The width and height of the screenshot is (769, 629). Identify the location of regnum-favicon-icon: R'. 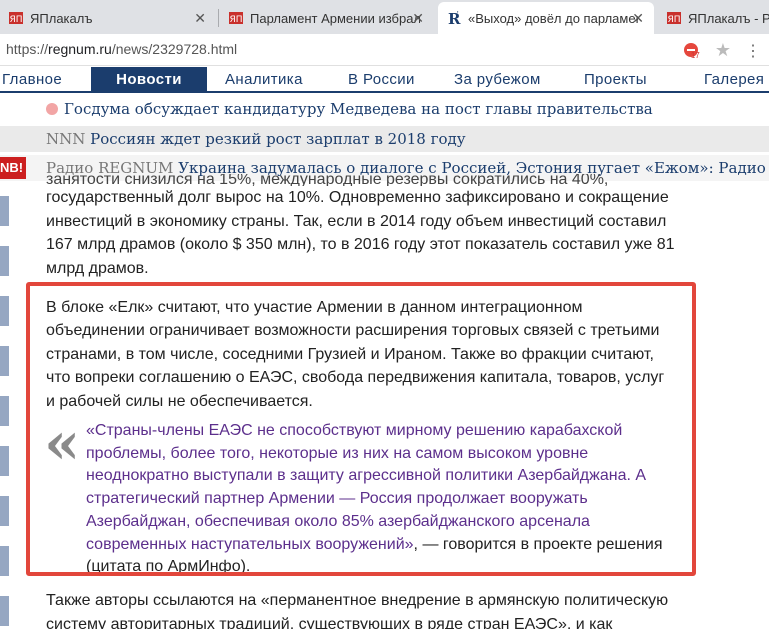
(454, 18).